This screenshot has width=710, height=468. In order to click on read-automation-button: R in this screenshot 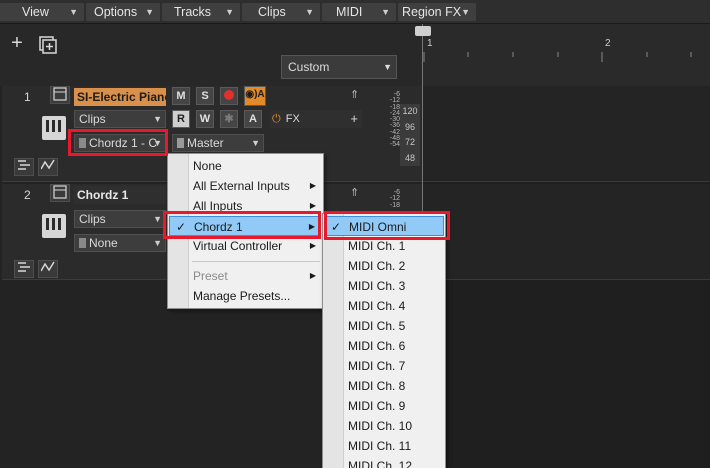, I will do `click(181, 119)`.